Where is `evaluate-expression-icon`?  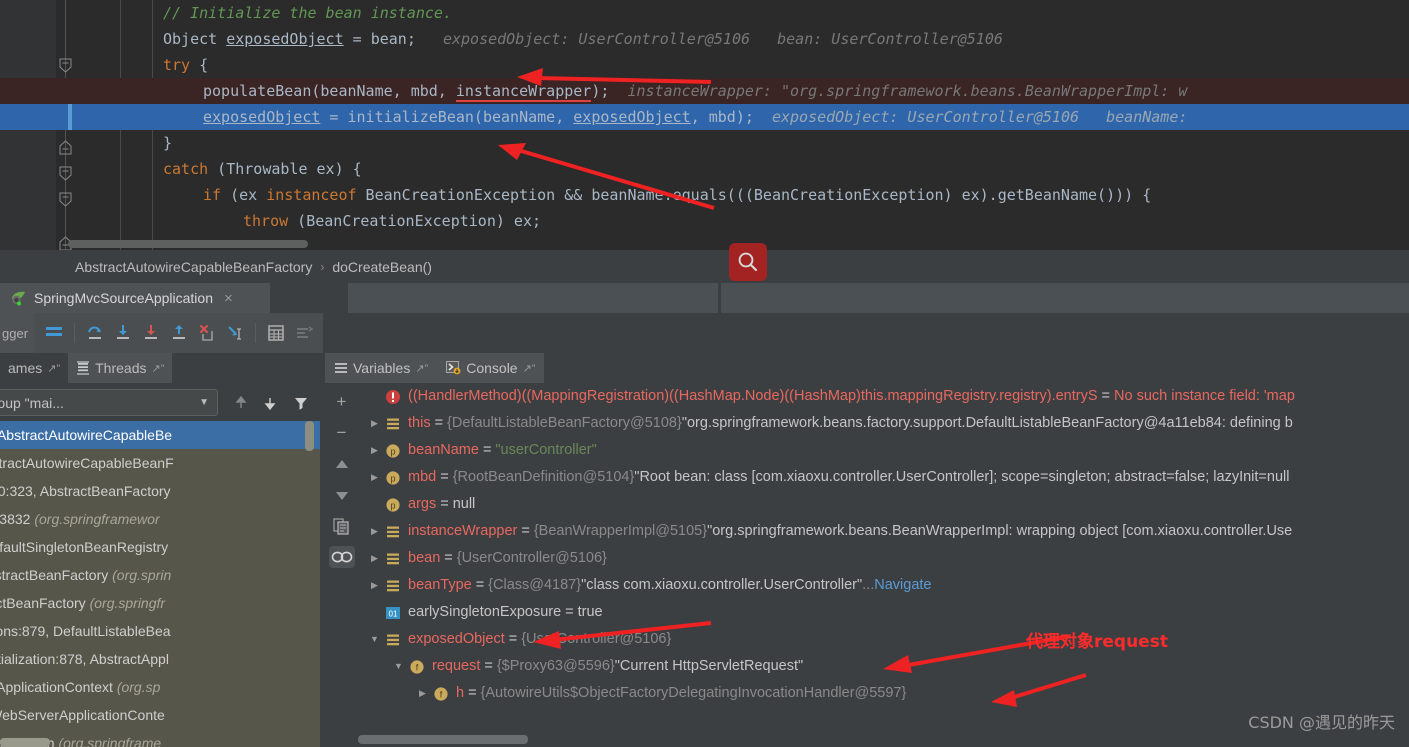 evaluate-expression-icon is located at coordinates (276, 333).